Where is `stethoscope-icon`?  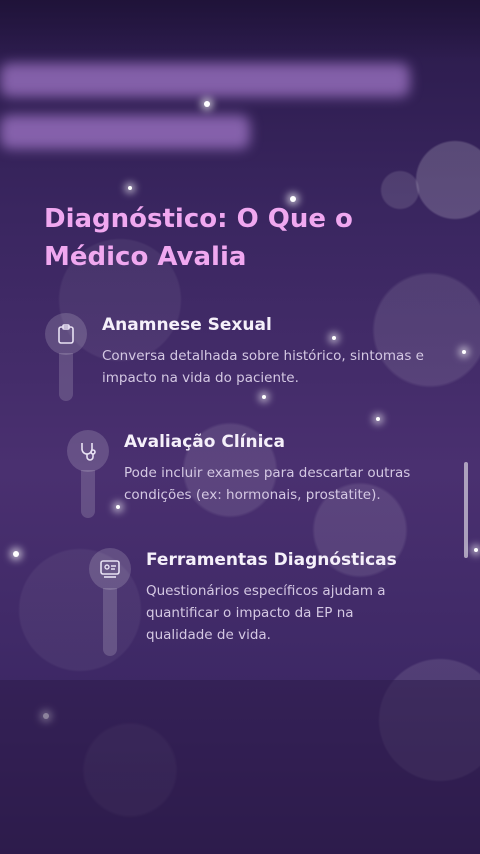 stethoscope-icon is located at coordinates (88, 451).